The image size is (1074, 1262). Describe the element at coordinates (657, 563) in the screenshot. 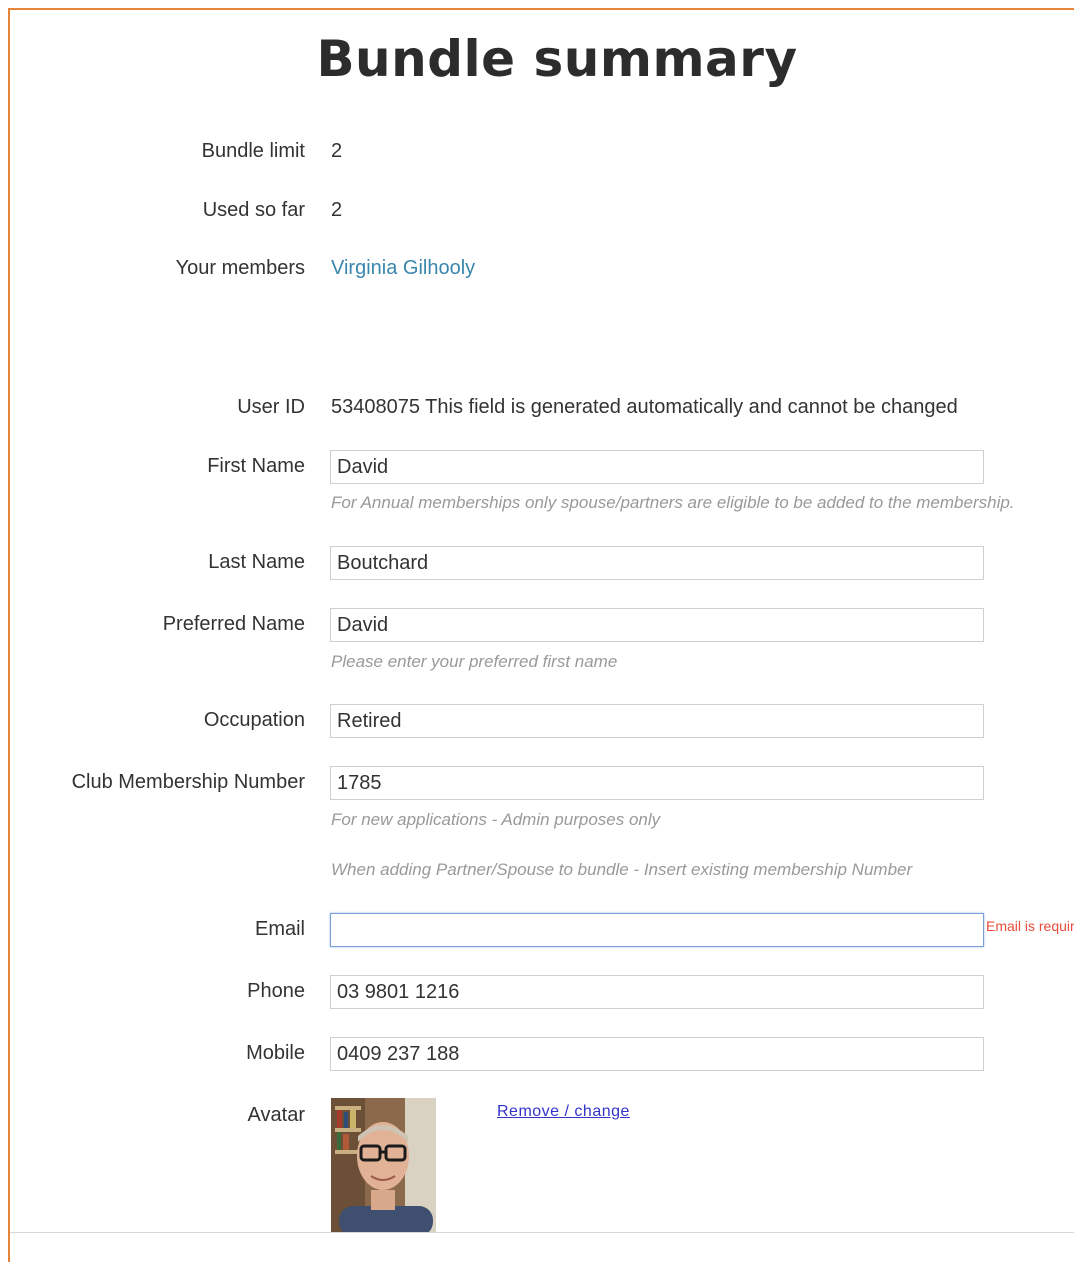

I see `last-name-input` at that location.